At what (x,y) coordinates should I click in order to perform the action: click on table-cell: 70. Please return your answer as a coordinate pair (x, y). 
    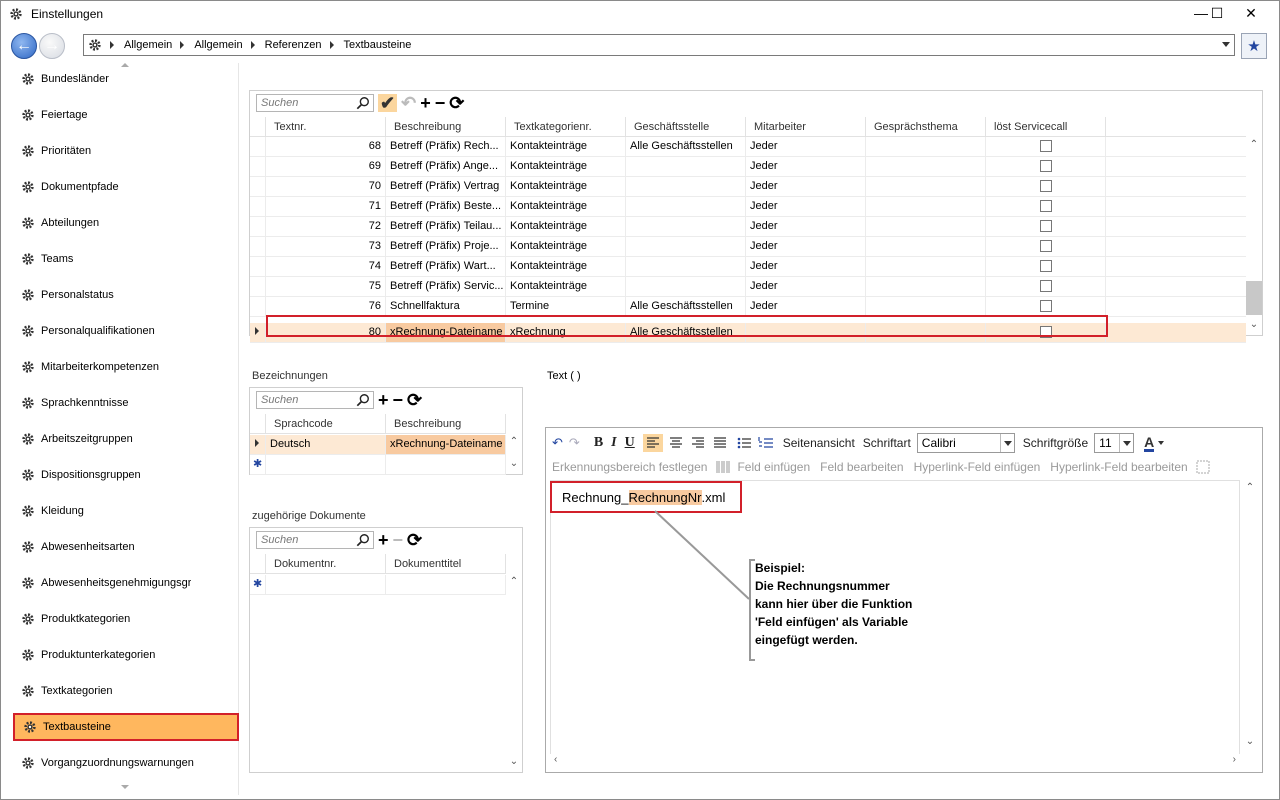
    Looking at the image, I should click on (326, 186).